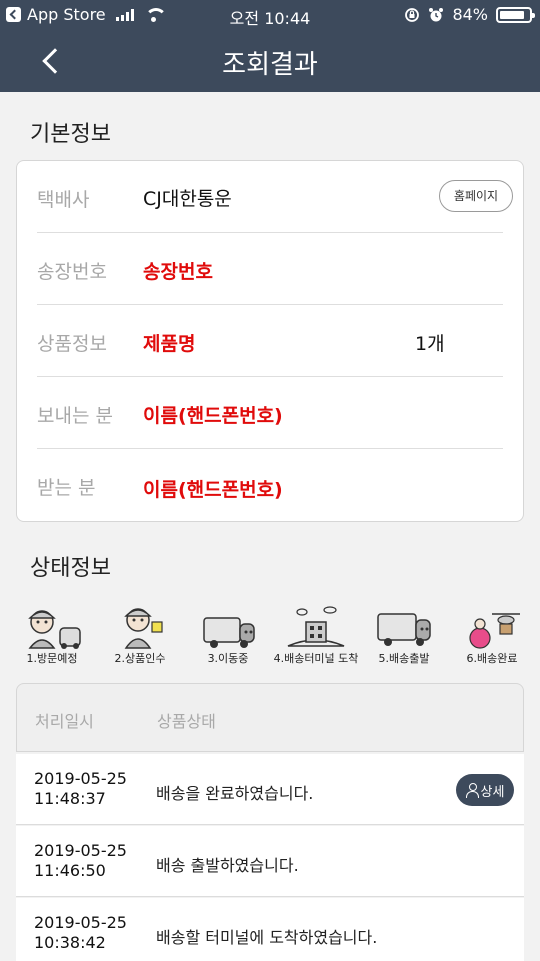 Image resolution: width=540 pixels, height=961 pixels. I want to click on step-6-label: 6.배송완료, so click(492, 658).